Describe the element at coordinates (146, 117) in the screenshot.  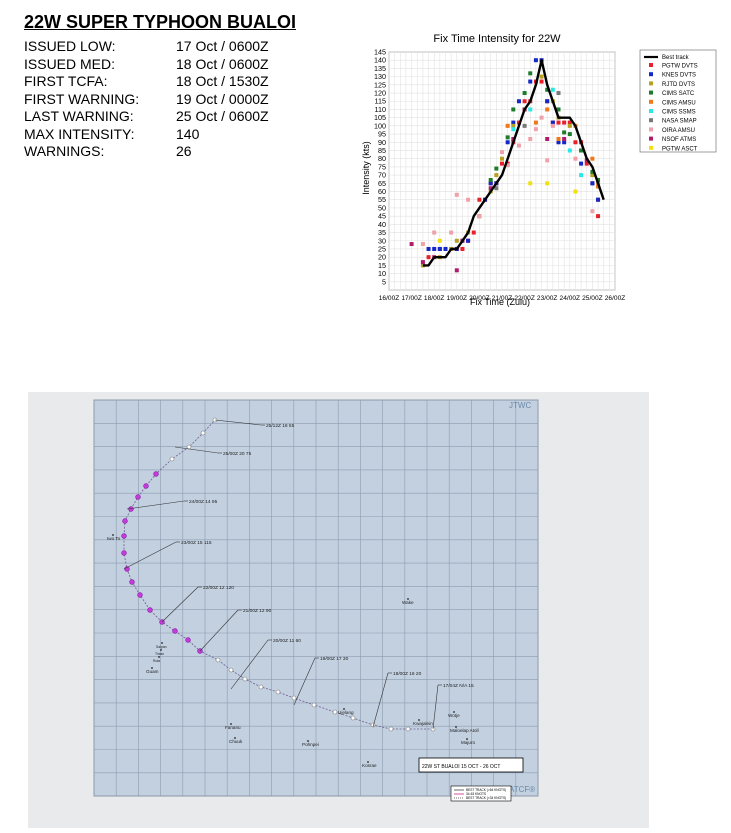
I see `info-row-last-warning: LAST WARNING: 25 Oct / 0600Z` at that location.